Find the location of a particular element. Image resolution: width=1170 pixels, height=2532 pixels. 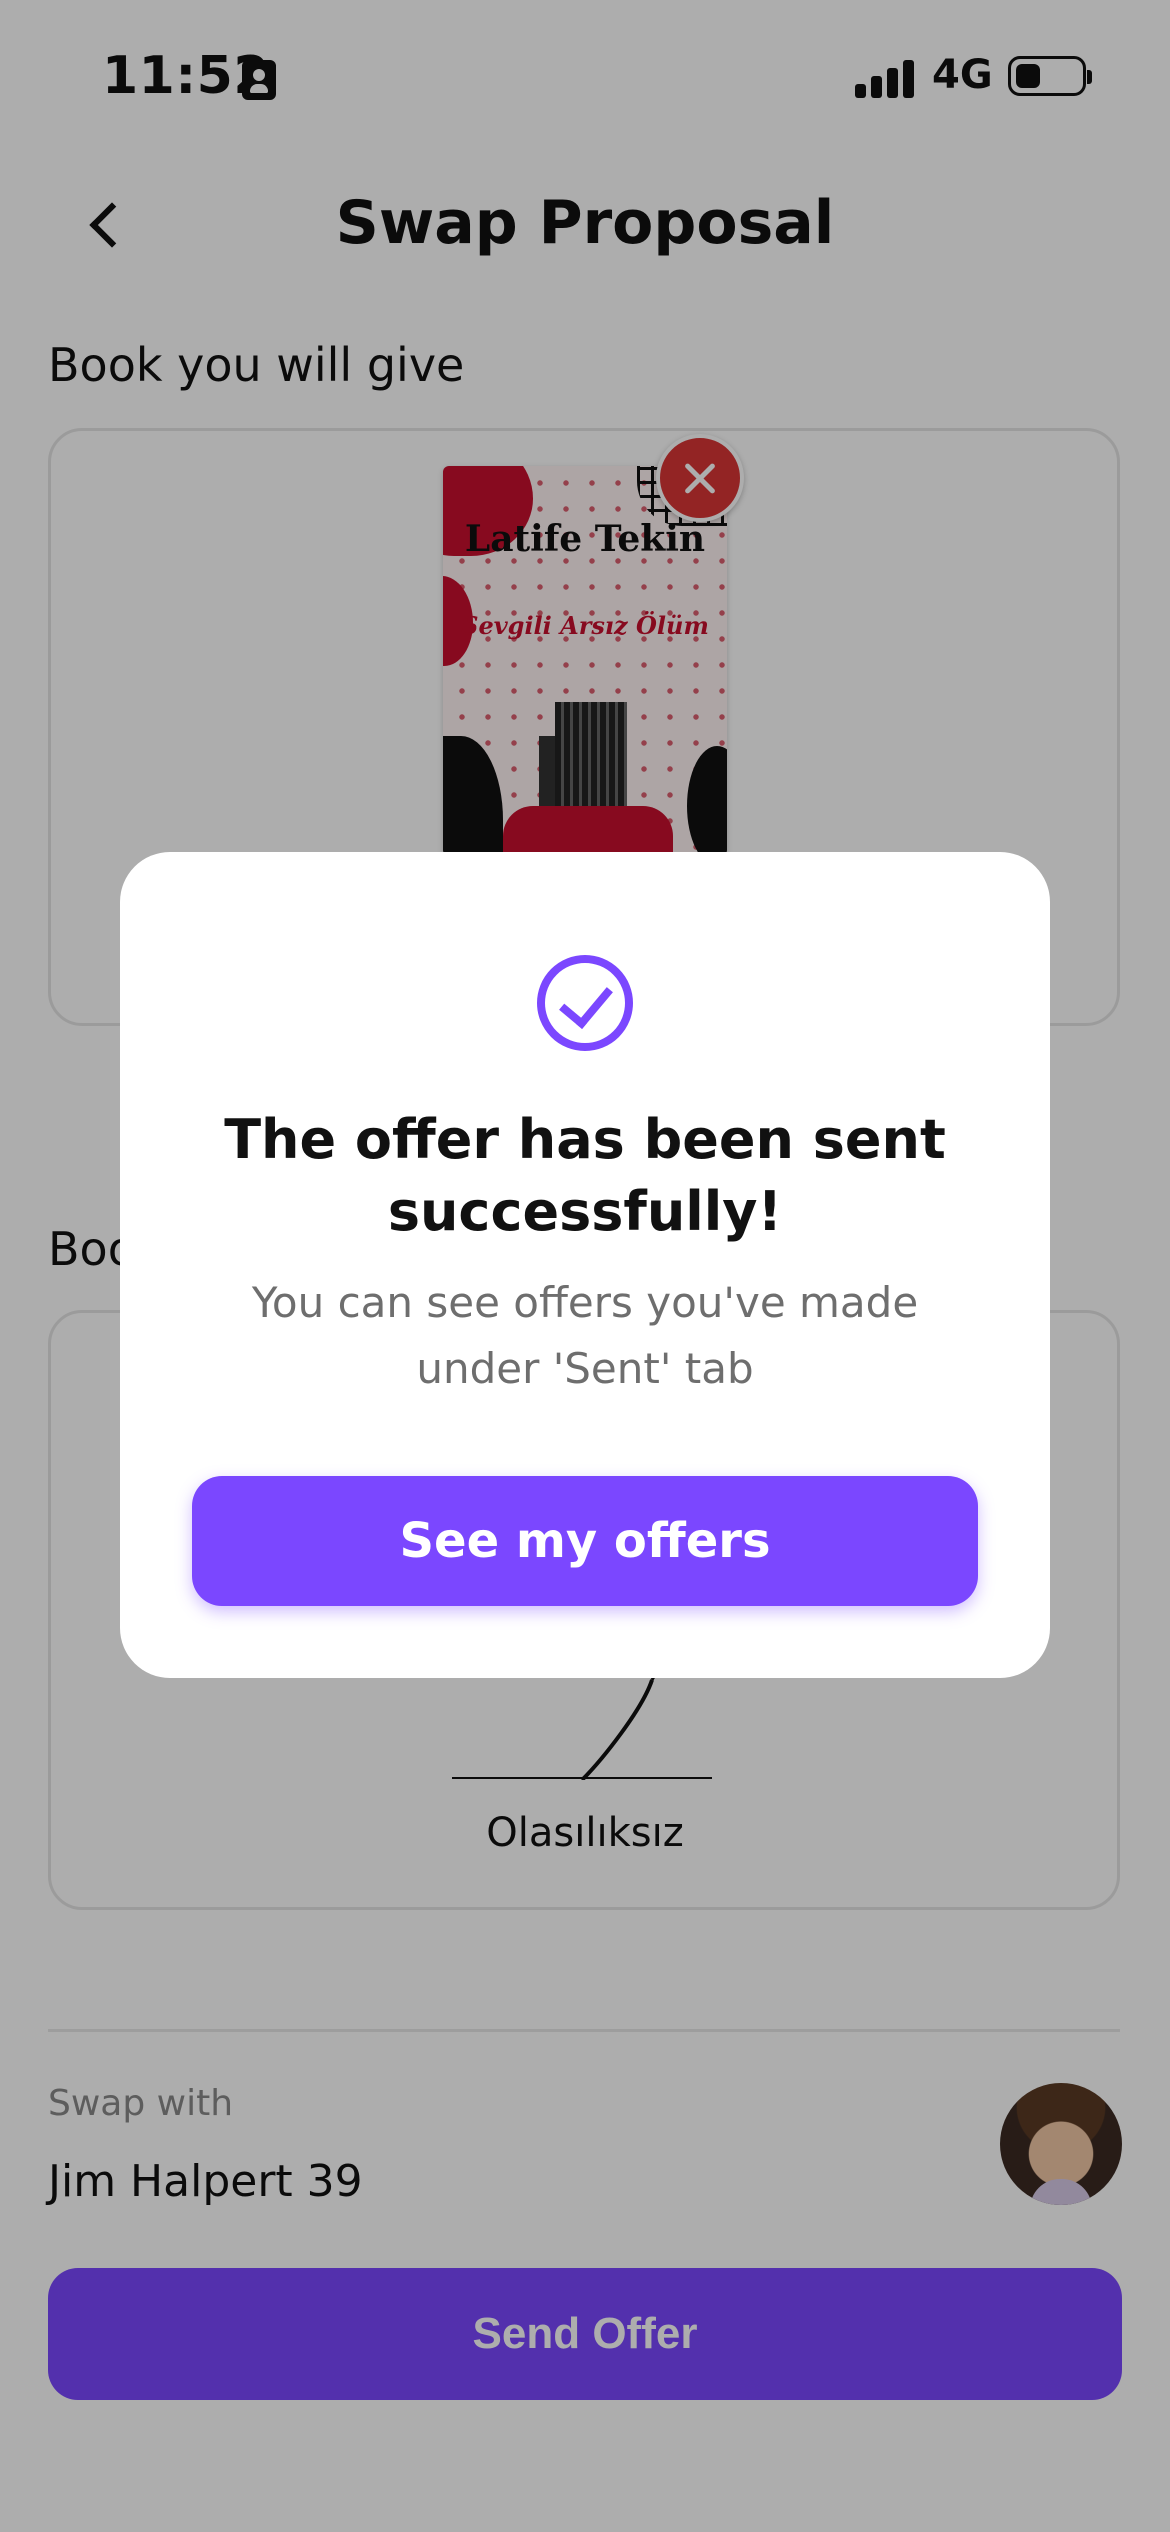

dialog-title: The offer has been sent successfully! is located at coordinates (585, 1175).